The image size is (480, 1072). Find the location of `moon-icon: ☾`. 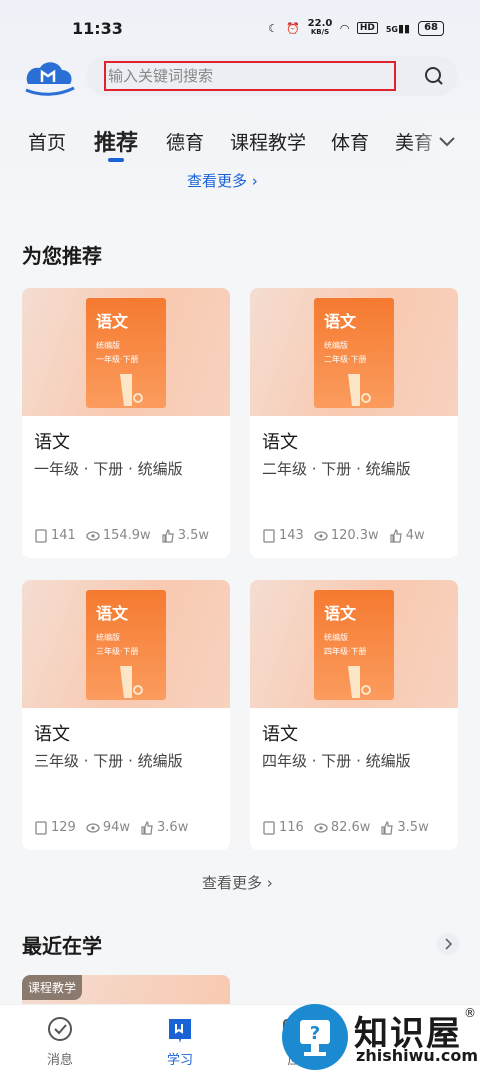

moon-icon: ☾ is located at coordinates (273, 28).